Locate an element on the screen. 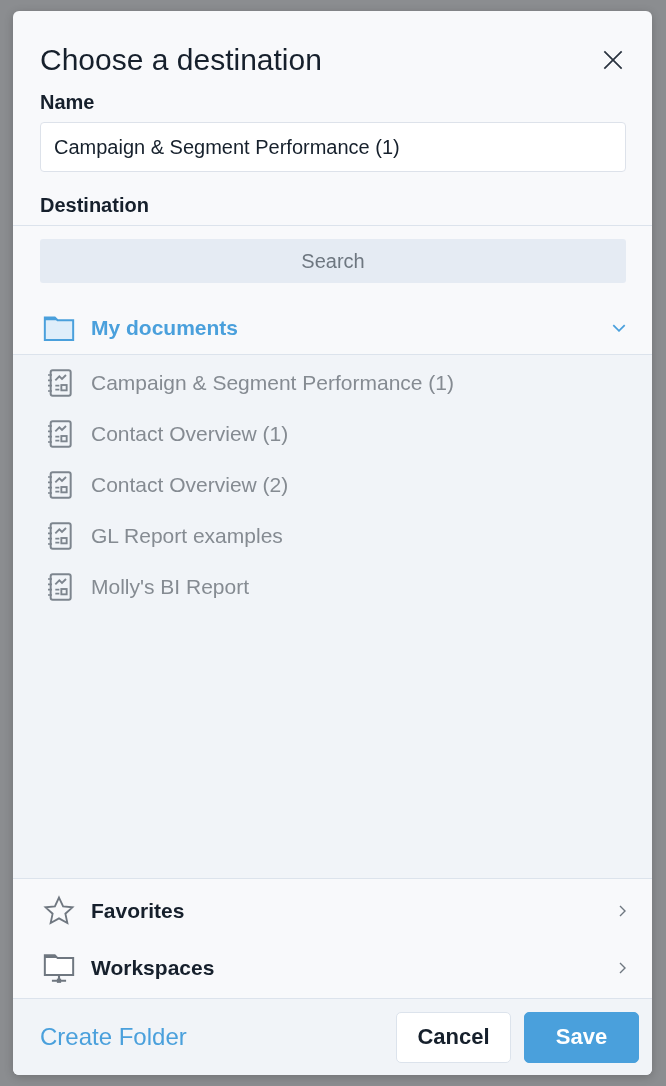  dialog-title: Choose a destination is located at coordinates (181, 60).